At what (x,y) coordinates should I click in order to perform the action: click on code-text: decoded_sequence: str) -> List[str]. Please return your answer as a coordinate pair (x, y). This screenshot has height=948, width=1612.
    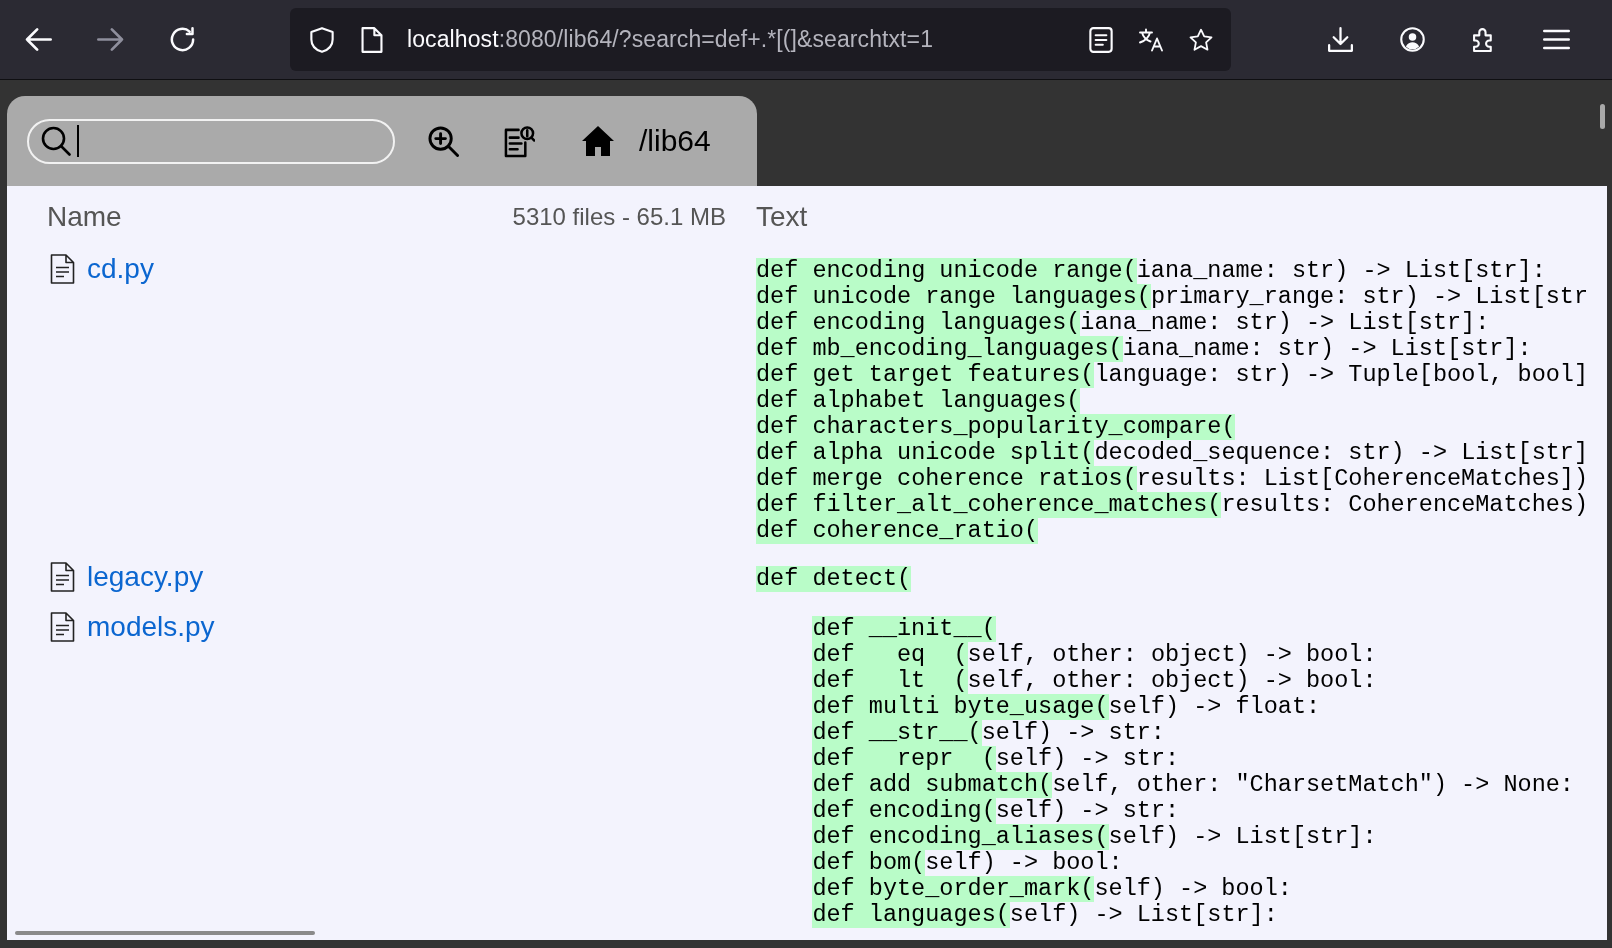
    Looking at the image, I should click on (1341, 453).